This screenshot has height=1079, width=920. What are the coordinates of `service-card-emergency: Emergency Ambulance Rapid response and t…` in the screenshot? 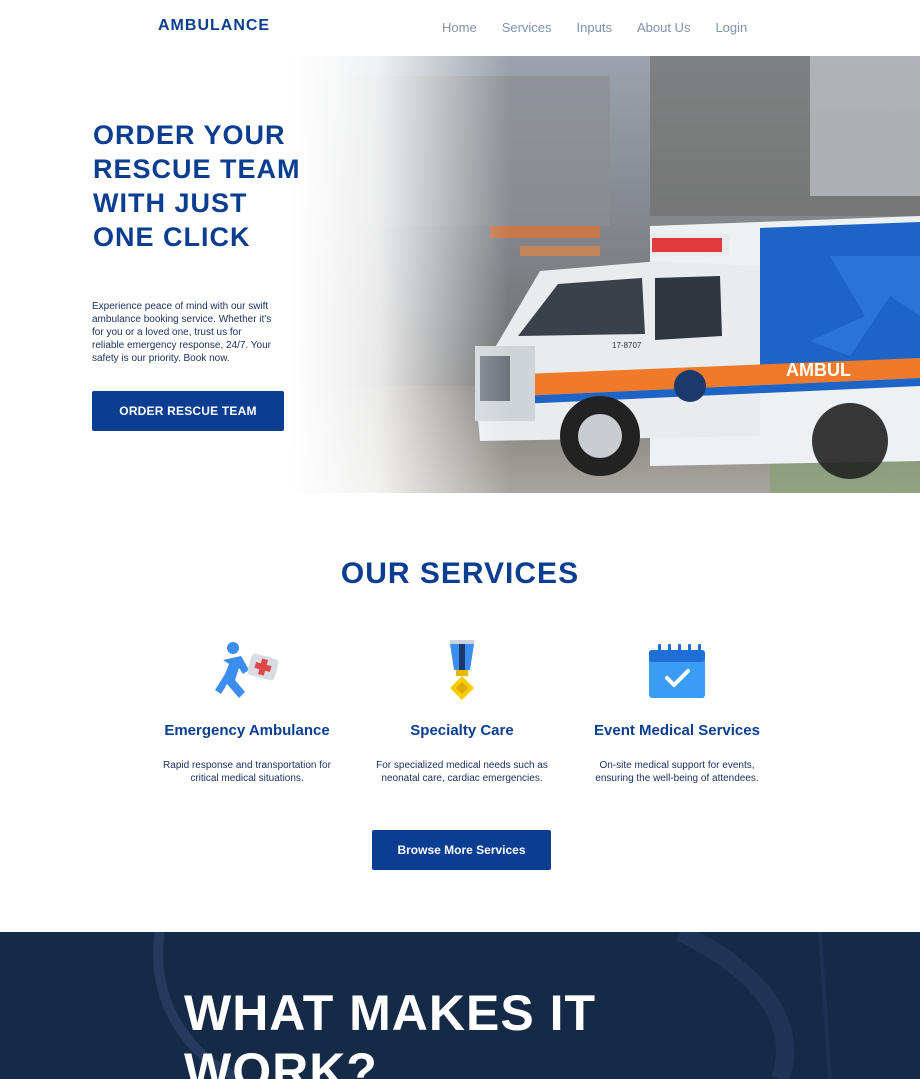 It's located at (247, 712).